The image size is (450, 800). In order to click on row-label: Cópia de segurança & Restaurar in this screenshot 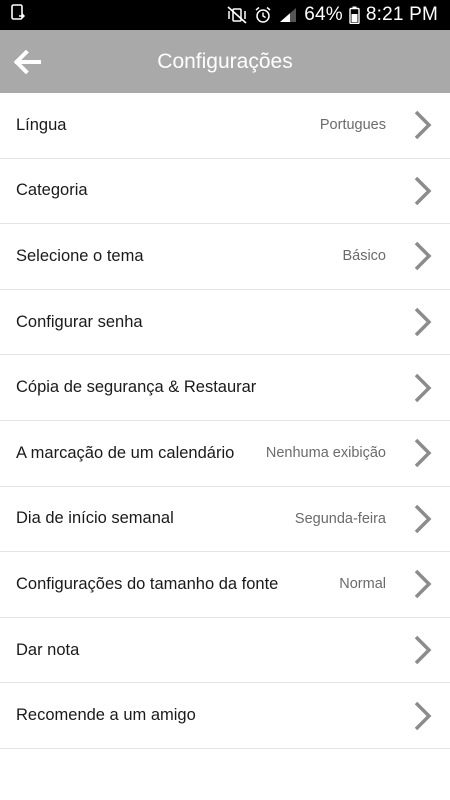, I will do `click(136, 387)`.